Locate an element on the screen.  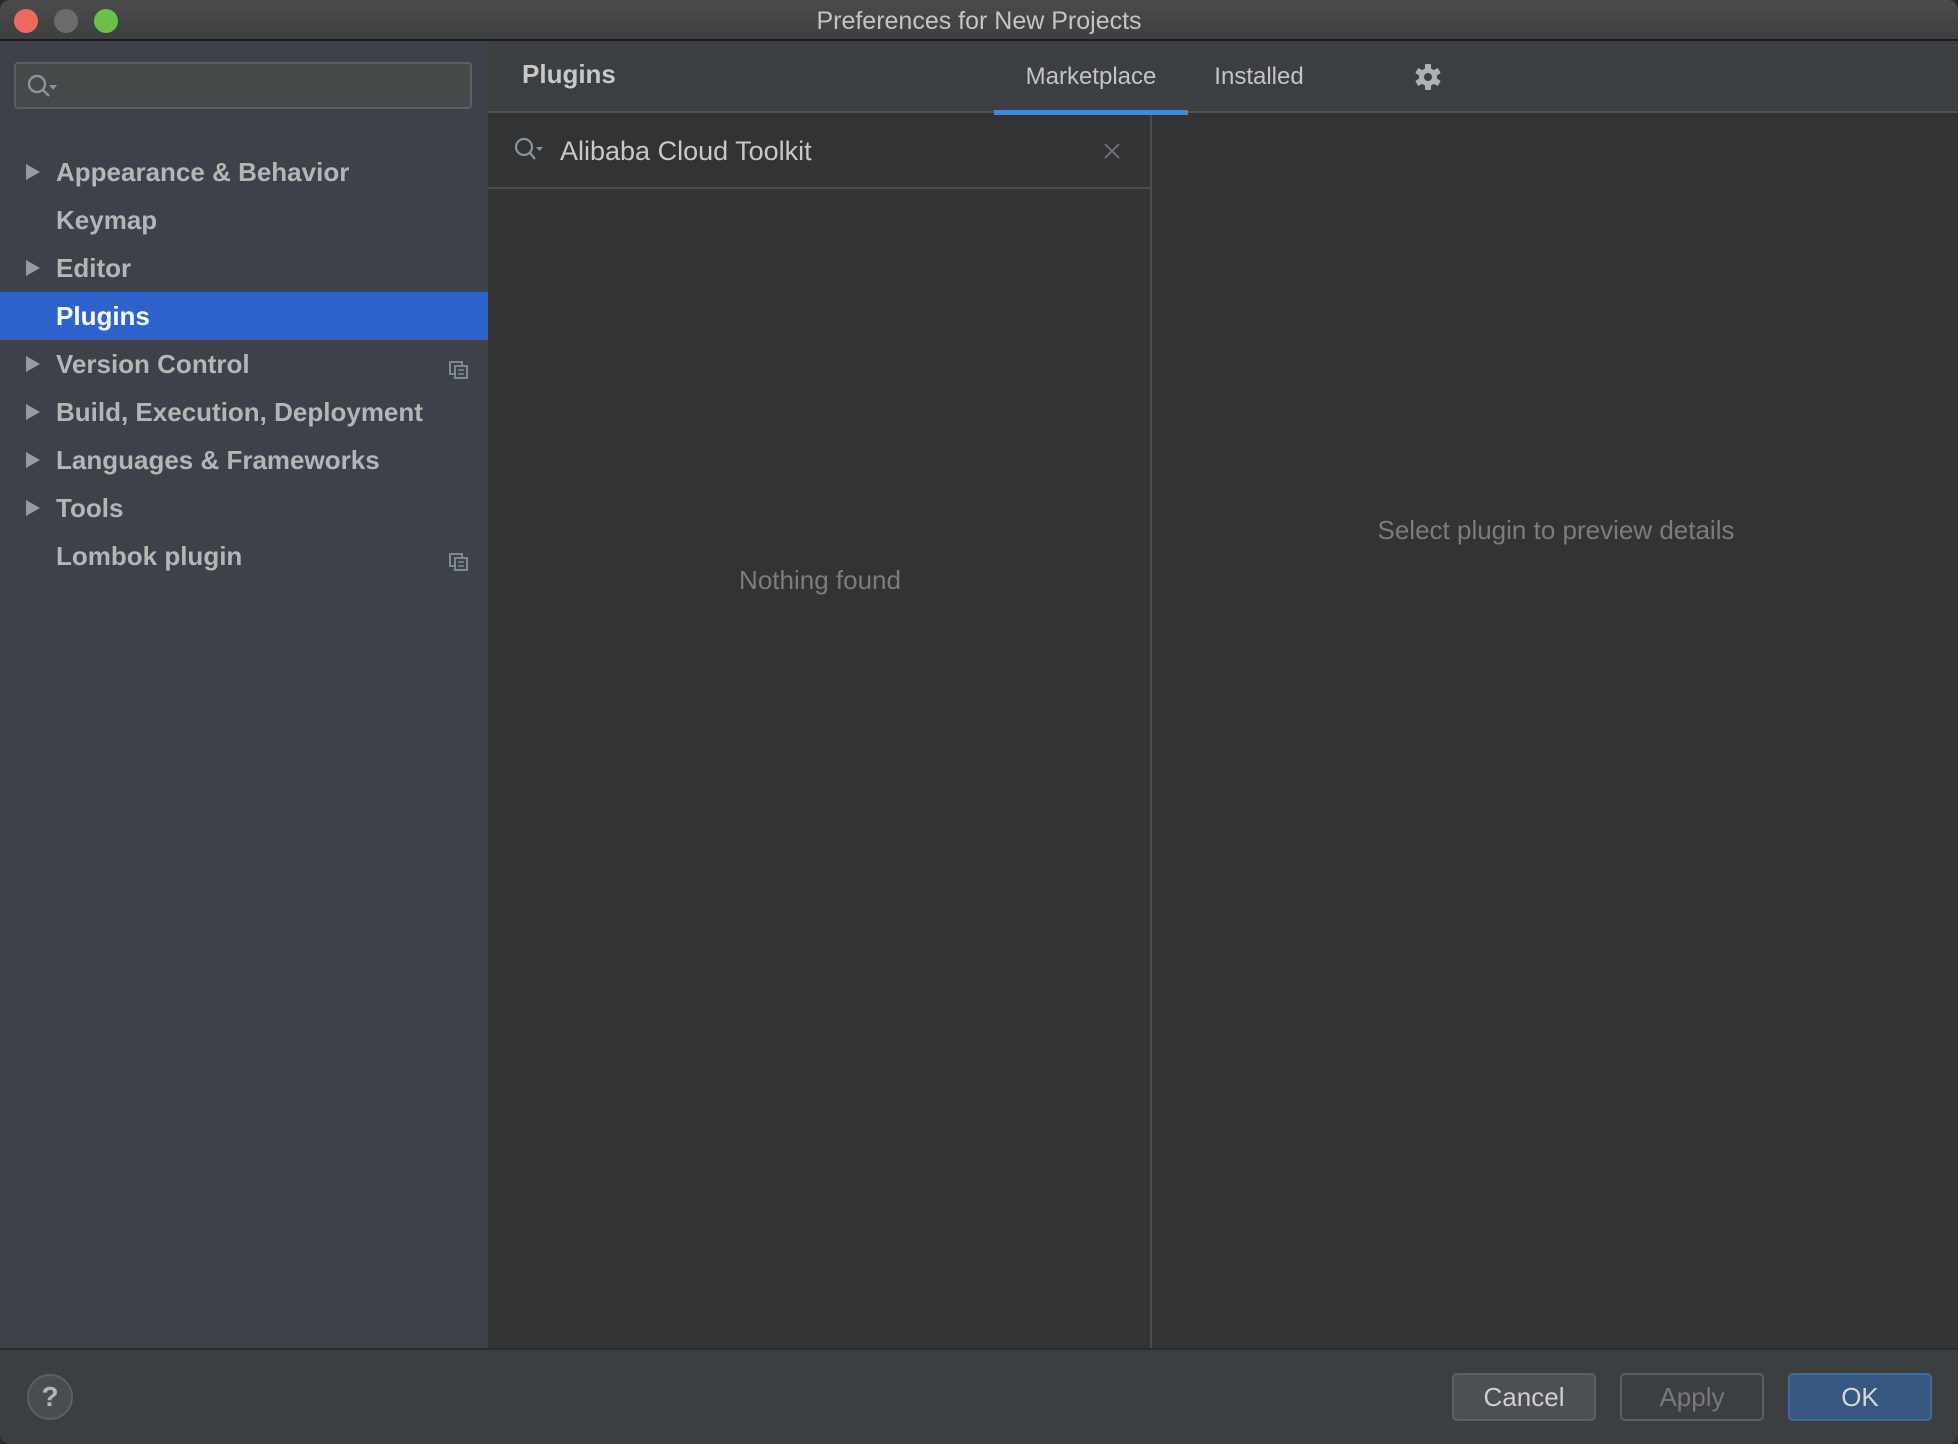
detail-placeholder-message: Select plugin to preview details is located at coordinates (1556, 530).